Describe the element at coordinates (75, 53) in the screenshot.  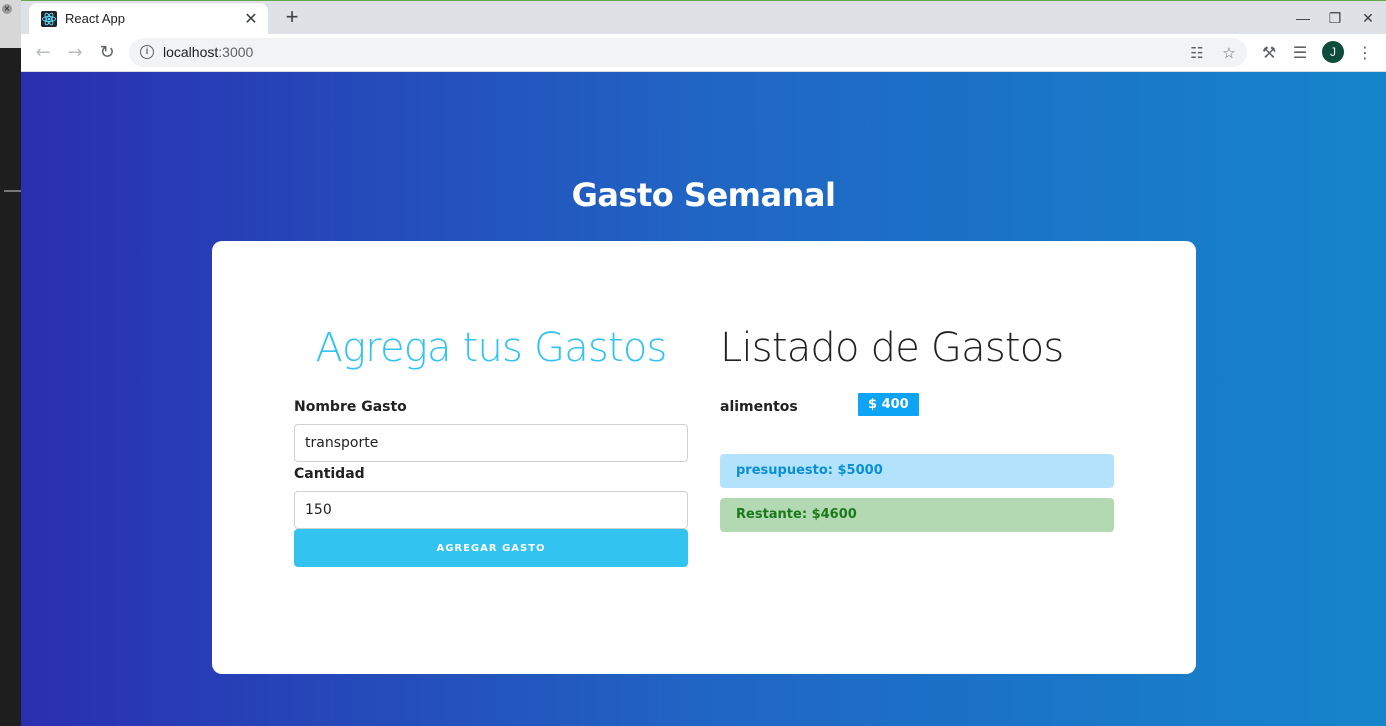
I see `forward-arrow-icon: →` at that location.